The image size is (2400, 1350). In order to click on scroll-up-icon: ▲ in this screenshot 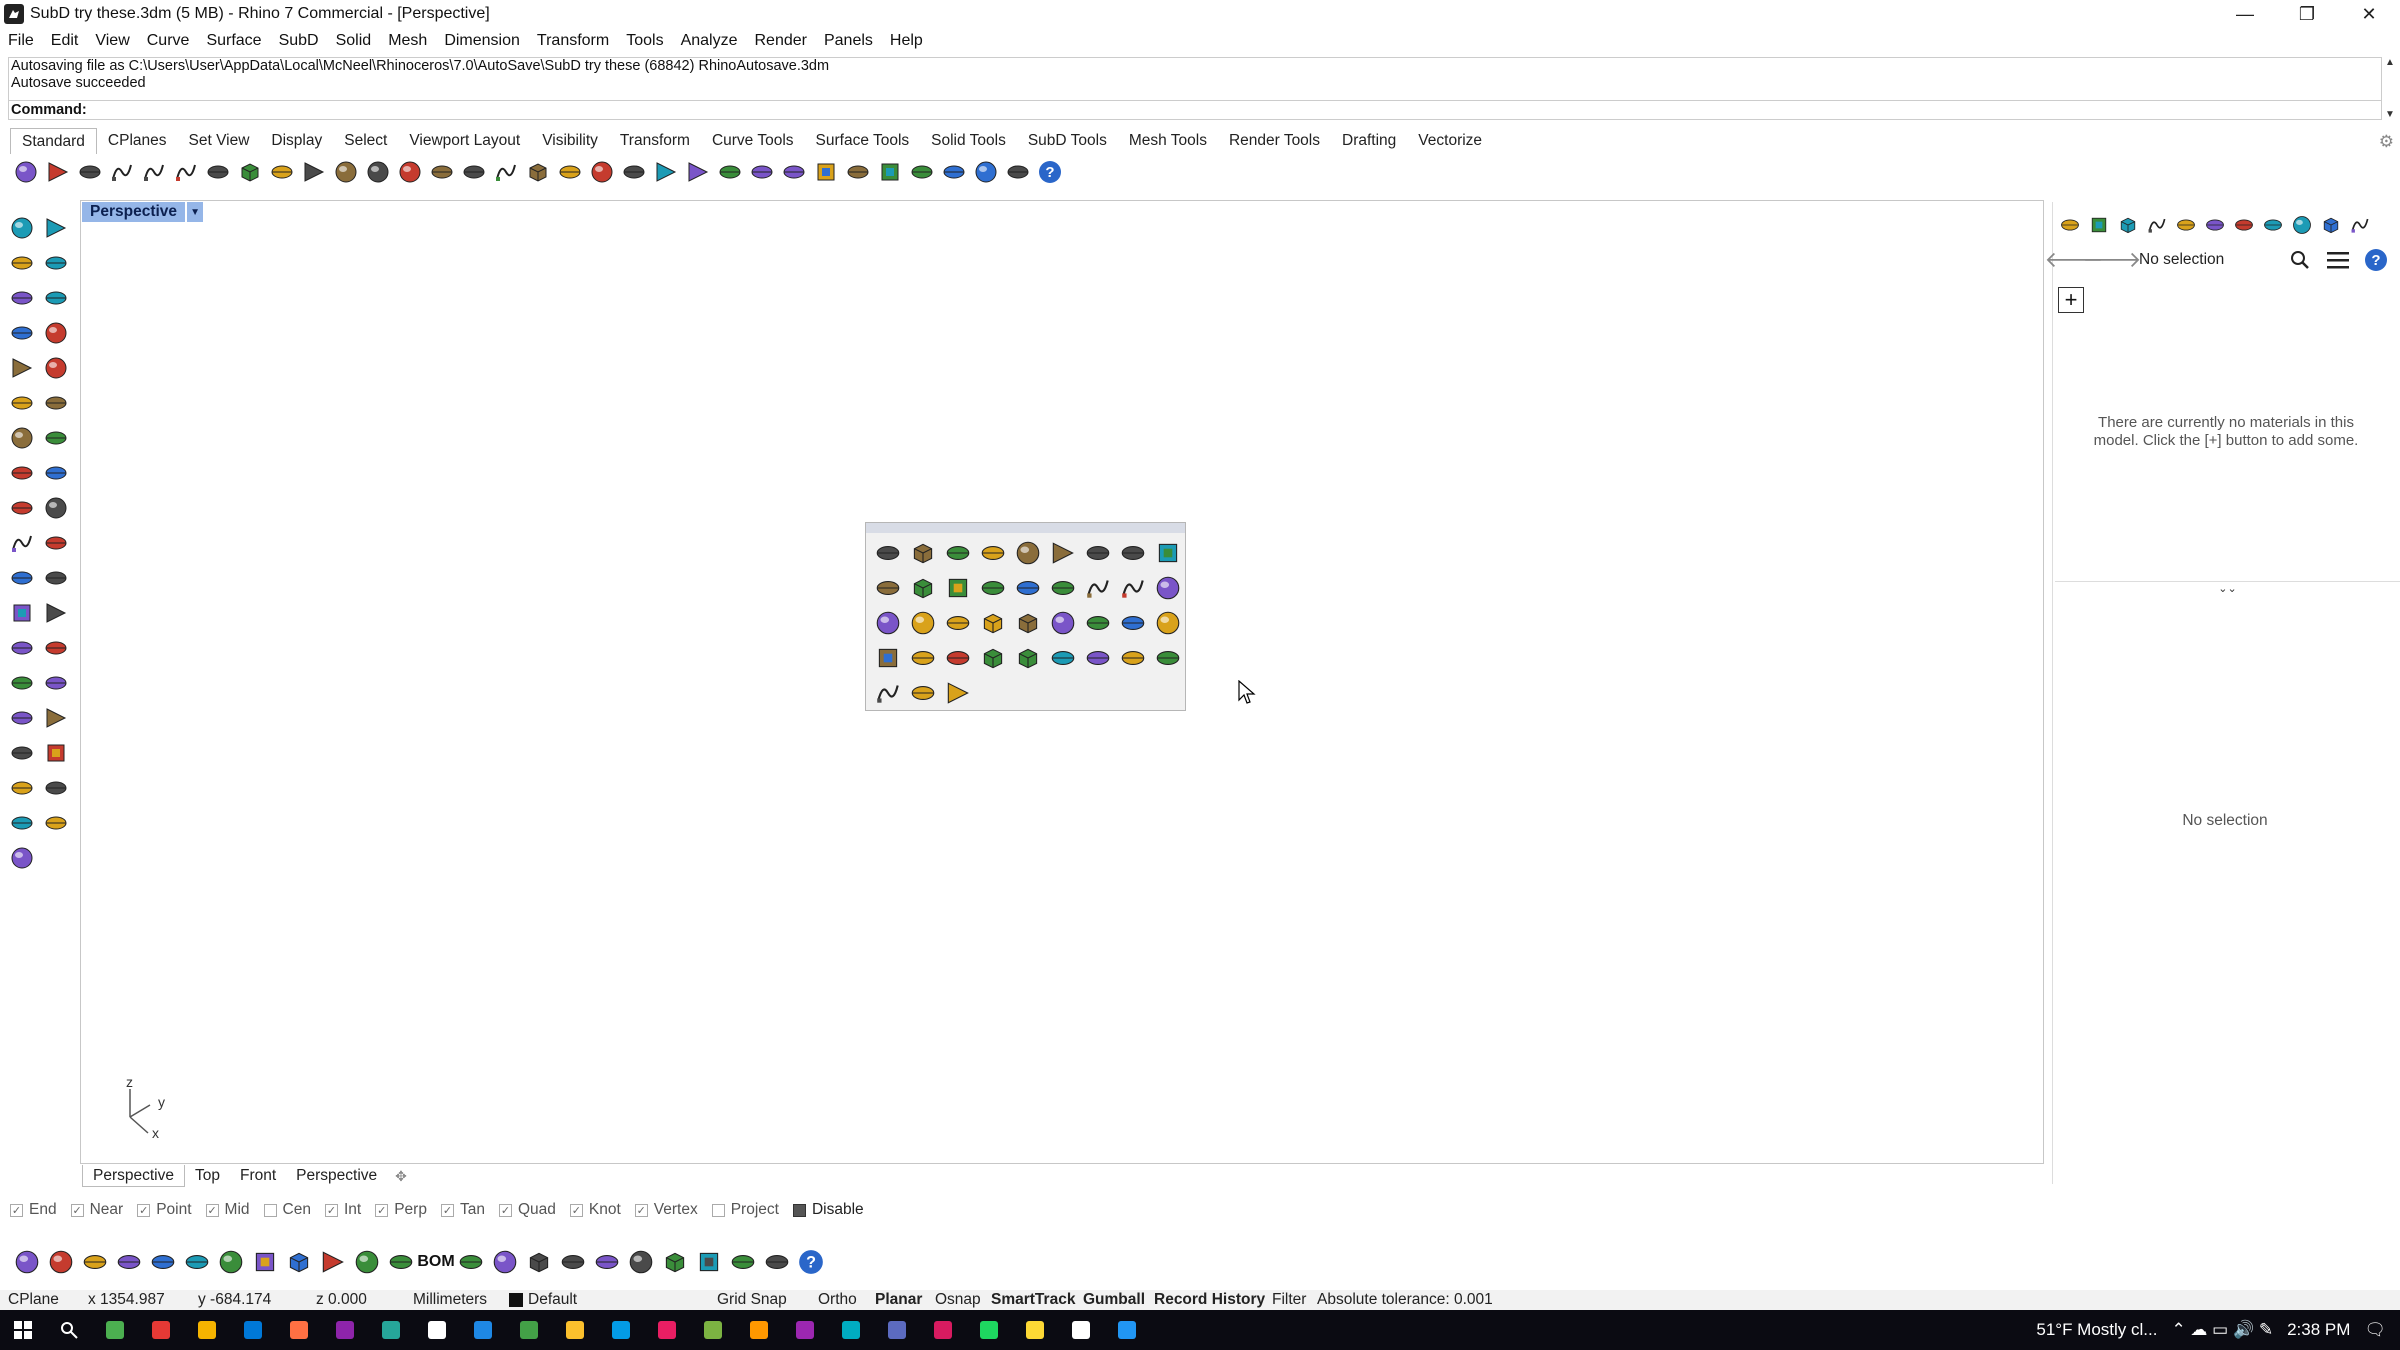, I will do `click(2390, 62)`.